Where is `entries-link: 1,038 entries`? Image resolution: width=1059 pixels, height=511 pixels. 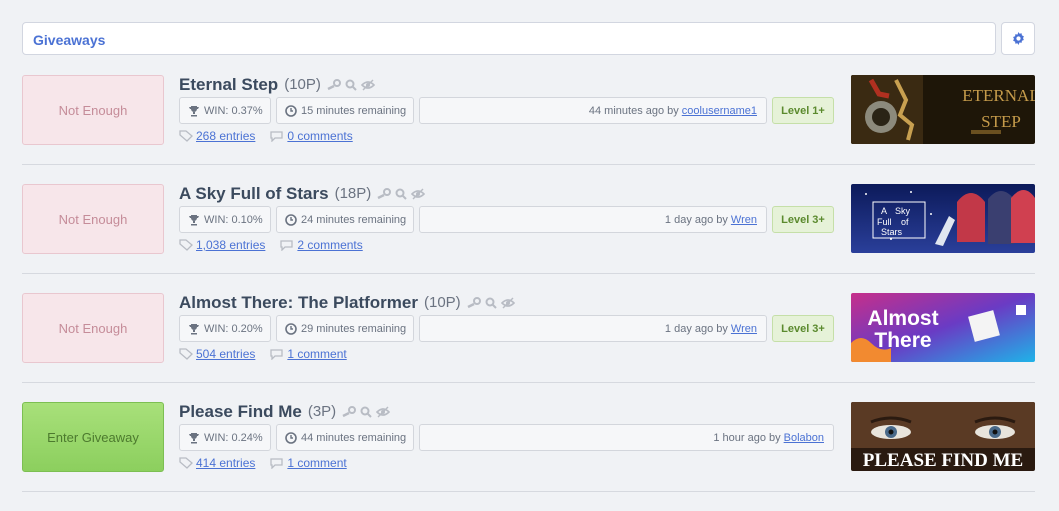 entries-link: 1,038 entries is located at coordinates (230, 245).